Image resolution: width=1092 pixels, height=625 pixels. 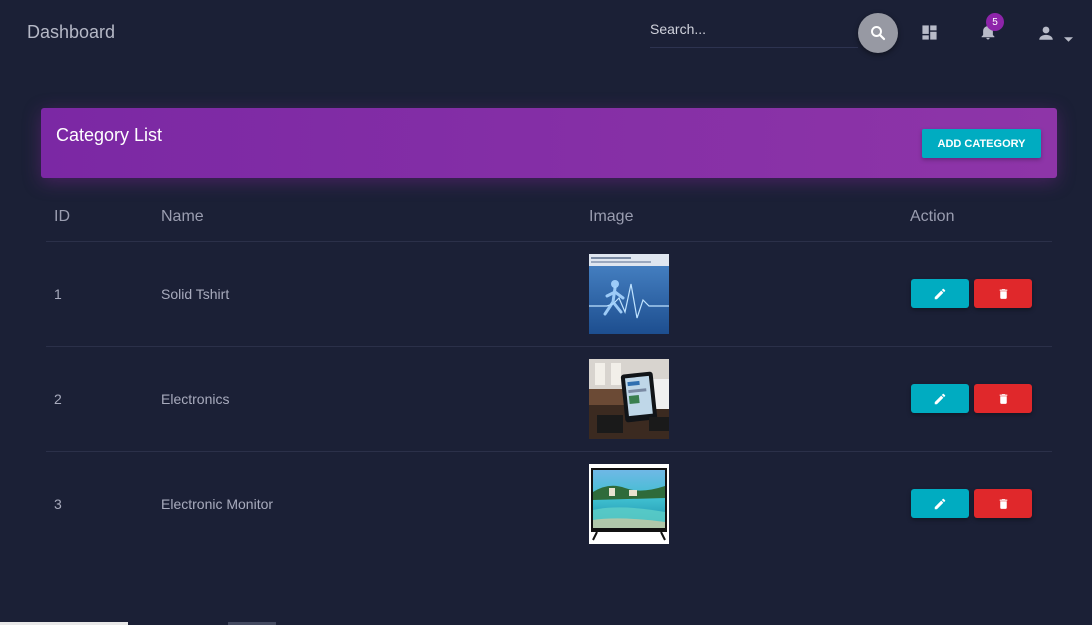 I want to click on tablet-in-room-thumbnail, so click(x=629, y=399).